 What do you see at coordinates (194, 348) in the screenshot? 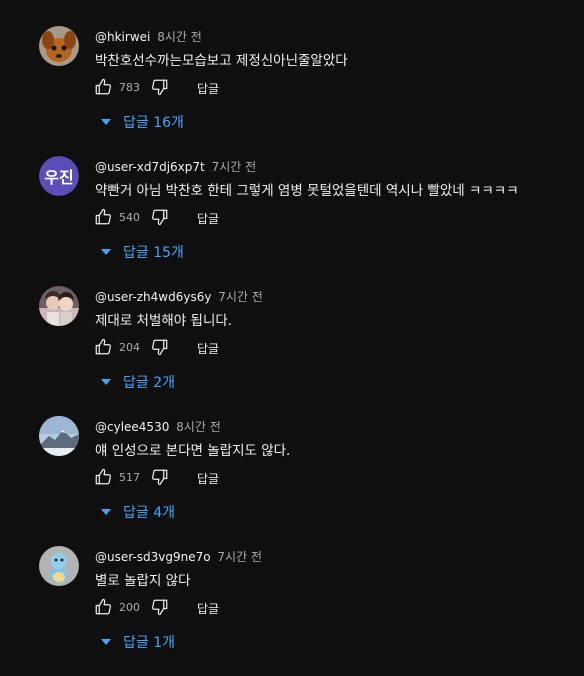
I see `comment-actions: 204 답글` at bounding box center [194, 348].